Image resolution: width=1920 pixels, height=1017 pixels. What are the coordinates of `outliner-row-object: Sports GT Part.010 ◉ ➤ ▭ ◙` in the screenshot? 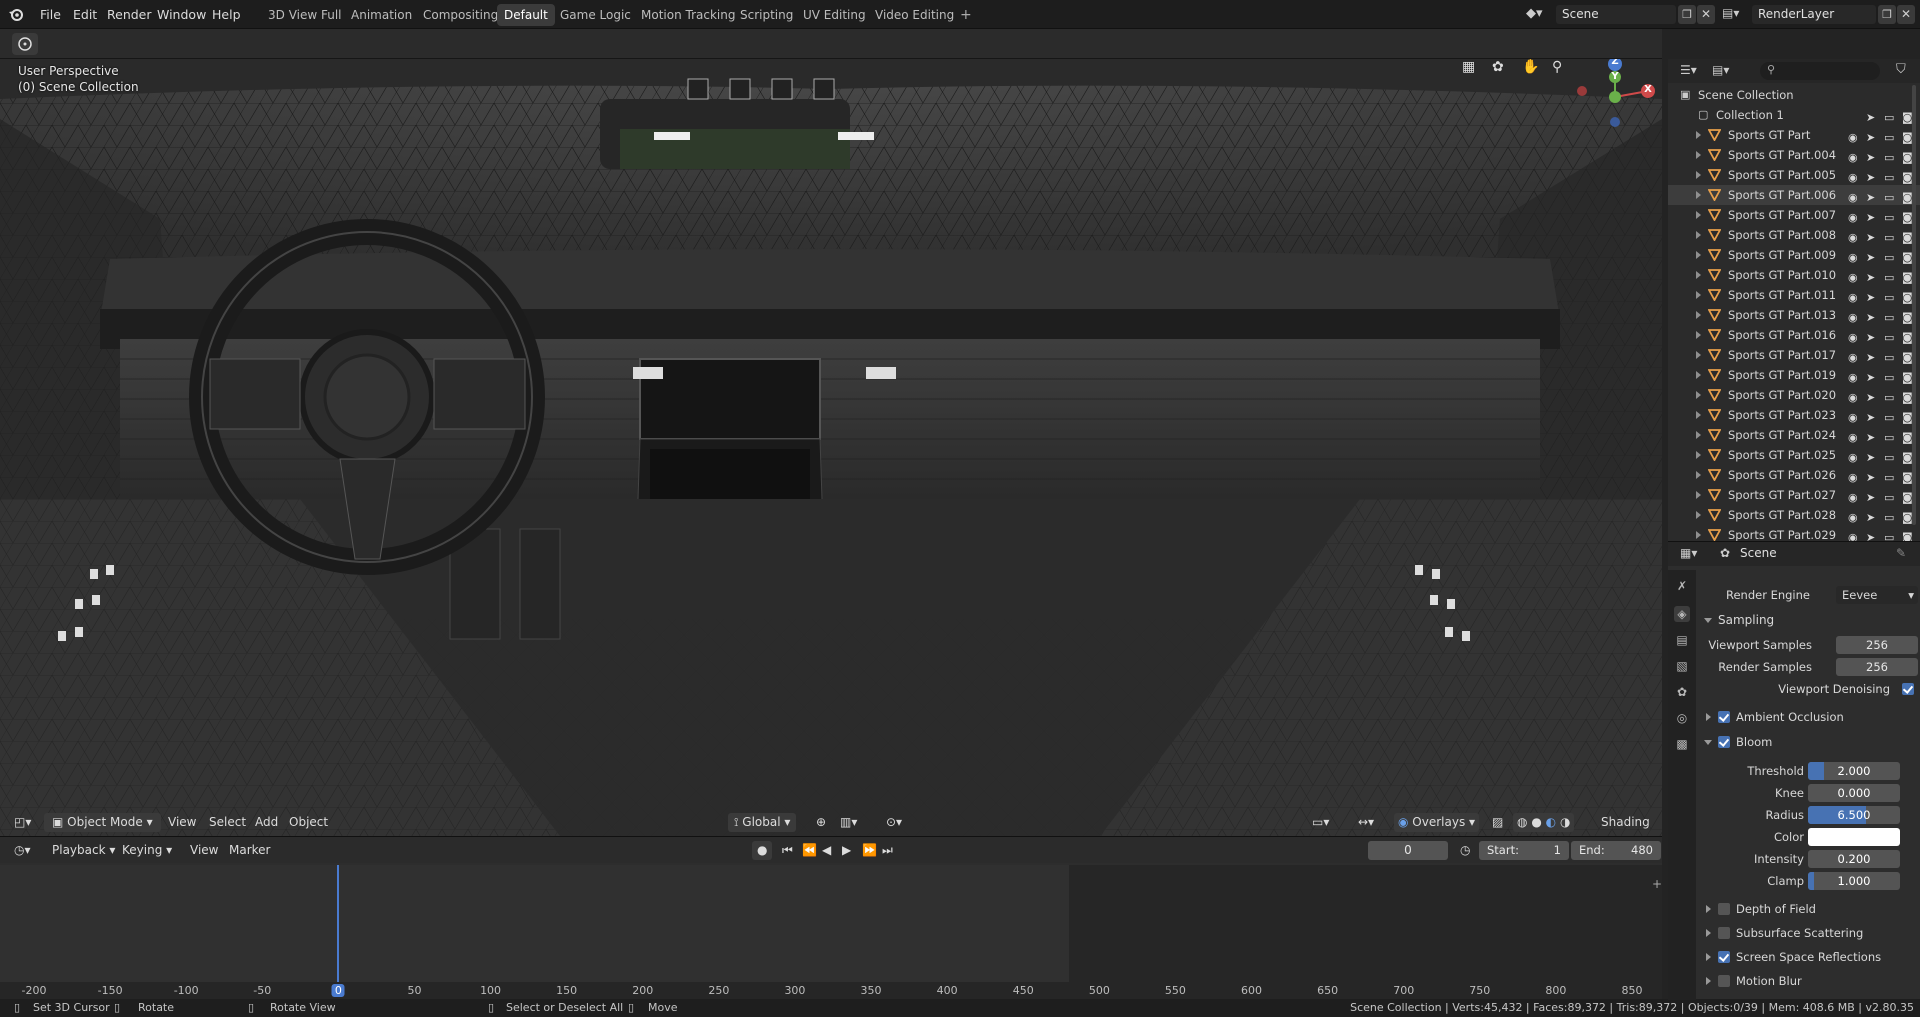 It's located at (1794, 275).